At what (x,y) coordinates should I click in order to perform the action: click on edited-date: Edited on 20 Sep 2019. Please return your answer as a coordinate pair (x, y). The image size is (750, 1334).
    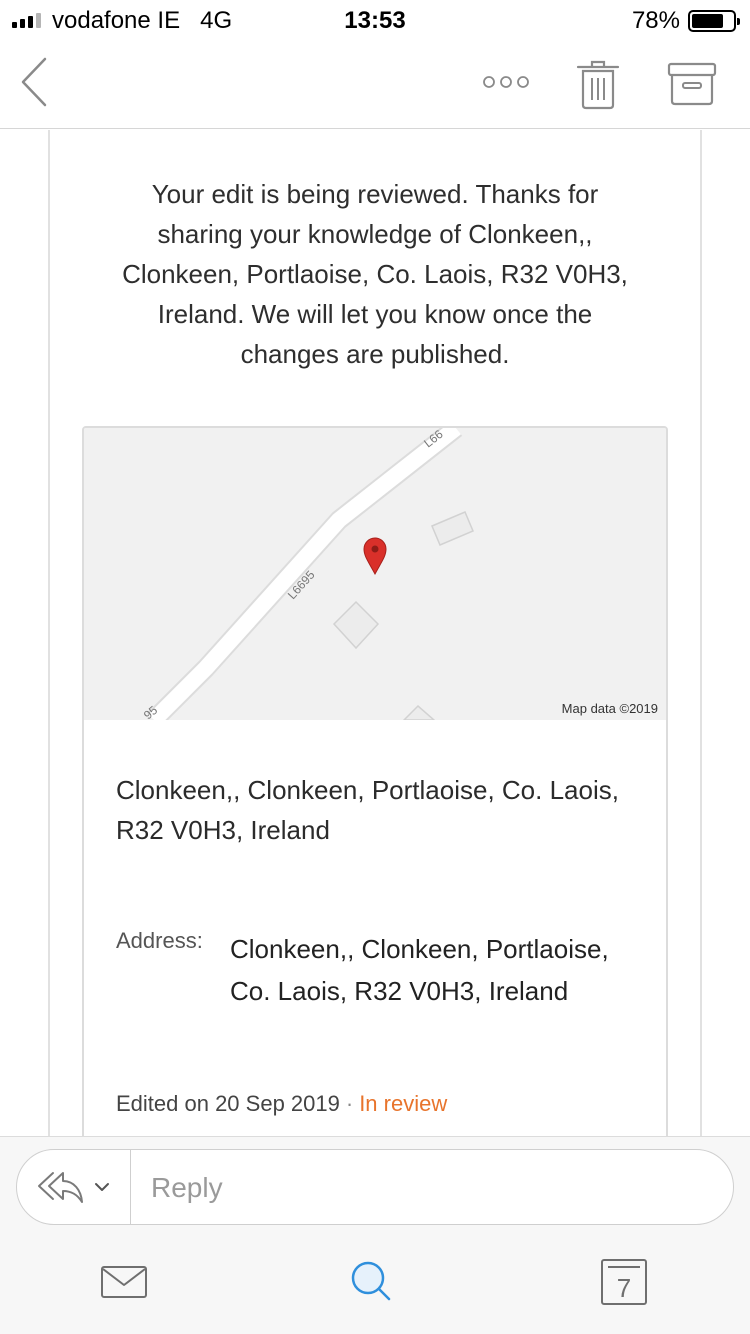
    Looking at the image, I should click on (228, 1103).